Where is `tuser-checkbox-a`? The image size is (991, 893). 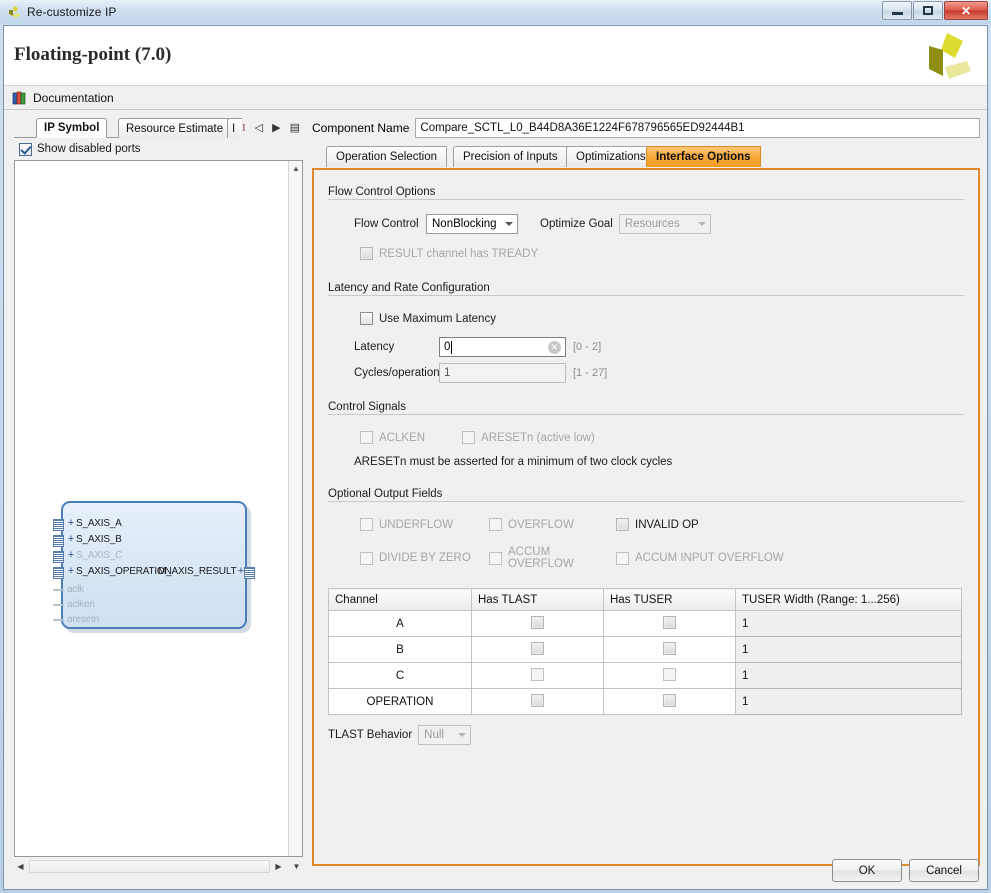 tuser-checkbox-a is located at coordinates (669, 622).